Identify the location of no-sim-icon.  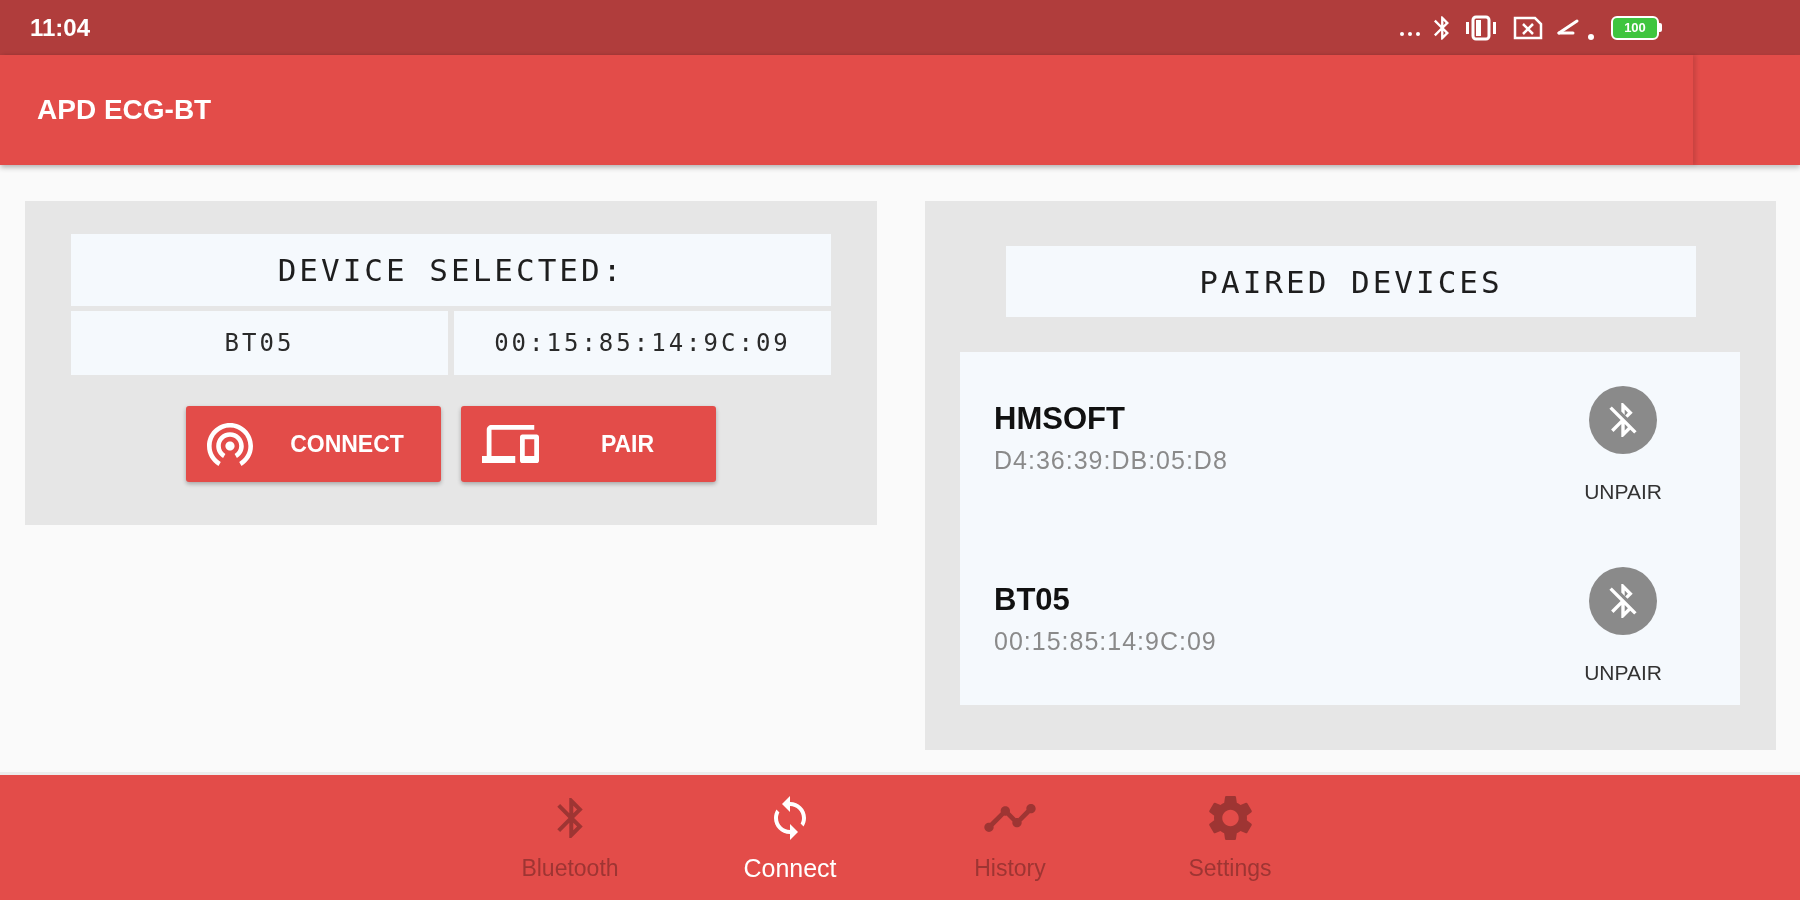
(1528, 27).